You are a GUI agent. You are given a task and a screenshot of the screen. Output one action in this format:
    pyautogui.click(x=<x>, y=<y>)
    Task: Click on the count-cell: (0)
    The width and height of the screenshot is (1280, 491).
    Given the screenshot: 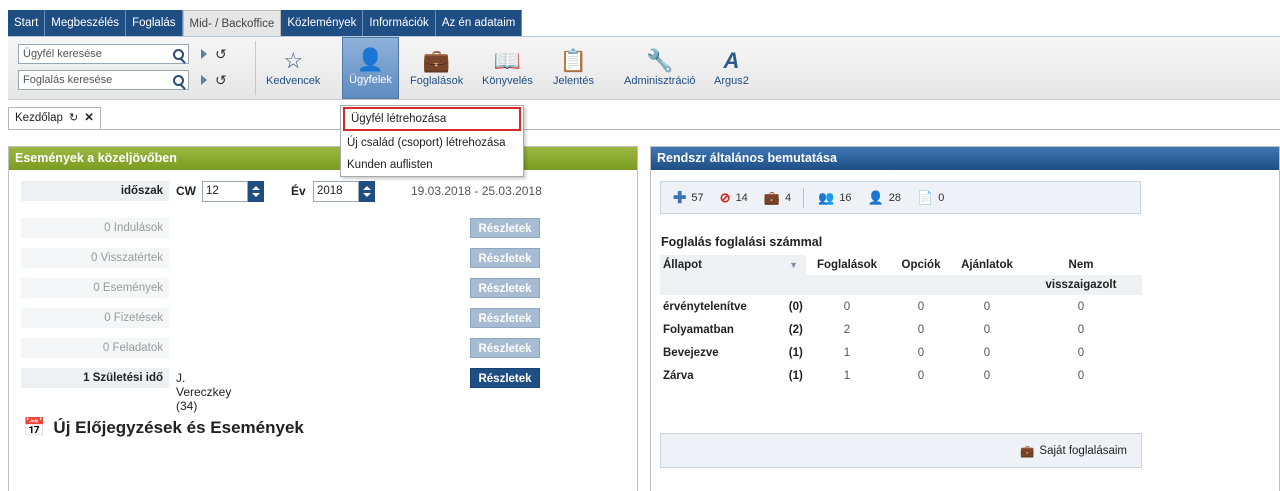 What is the action you would take?
    pyautogui.click(x=795, y=306)
    